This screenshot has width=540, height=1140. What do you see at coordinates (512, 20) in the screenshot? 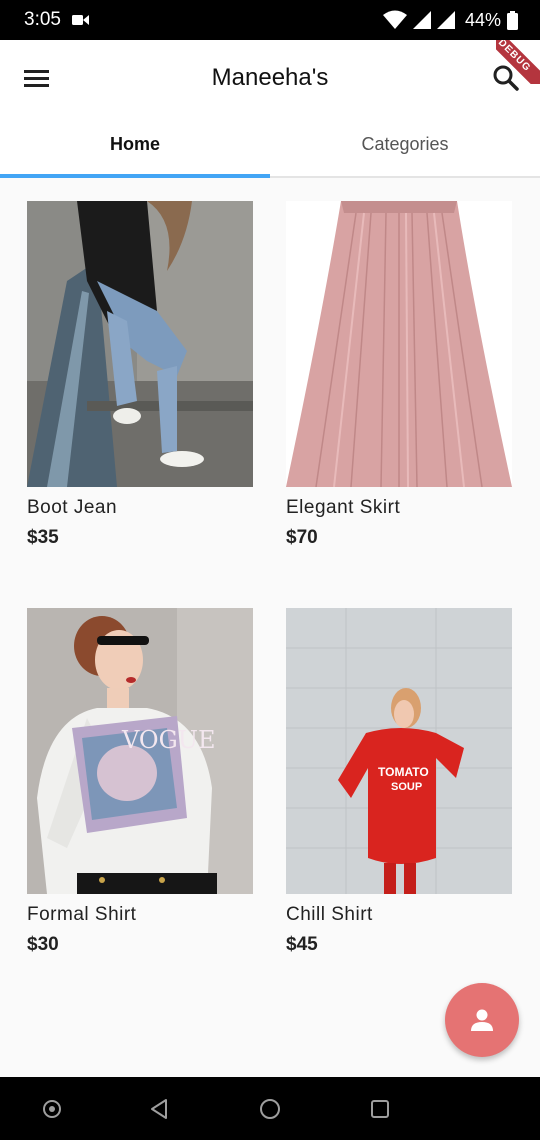
I see `battery-icon` at bounding box center [512, 20].